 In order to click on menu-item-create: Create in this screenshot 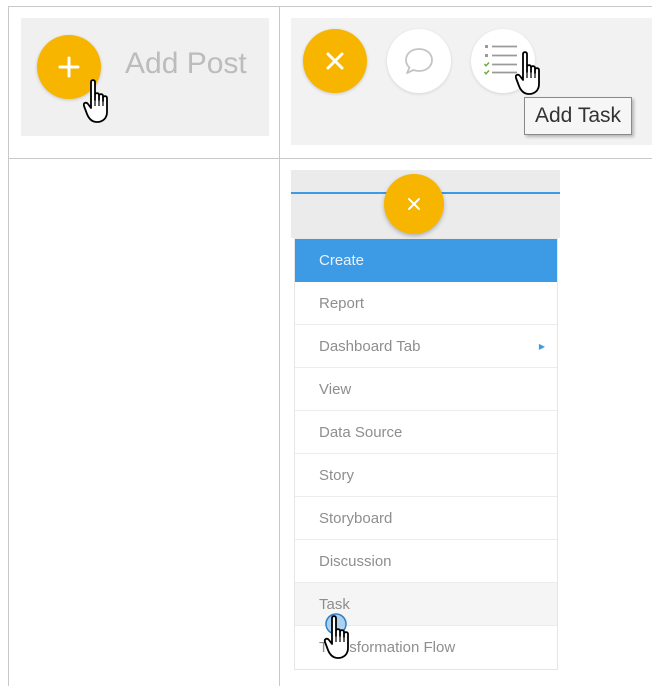, I will do `click(426, 260)`.